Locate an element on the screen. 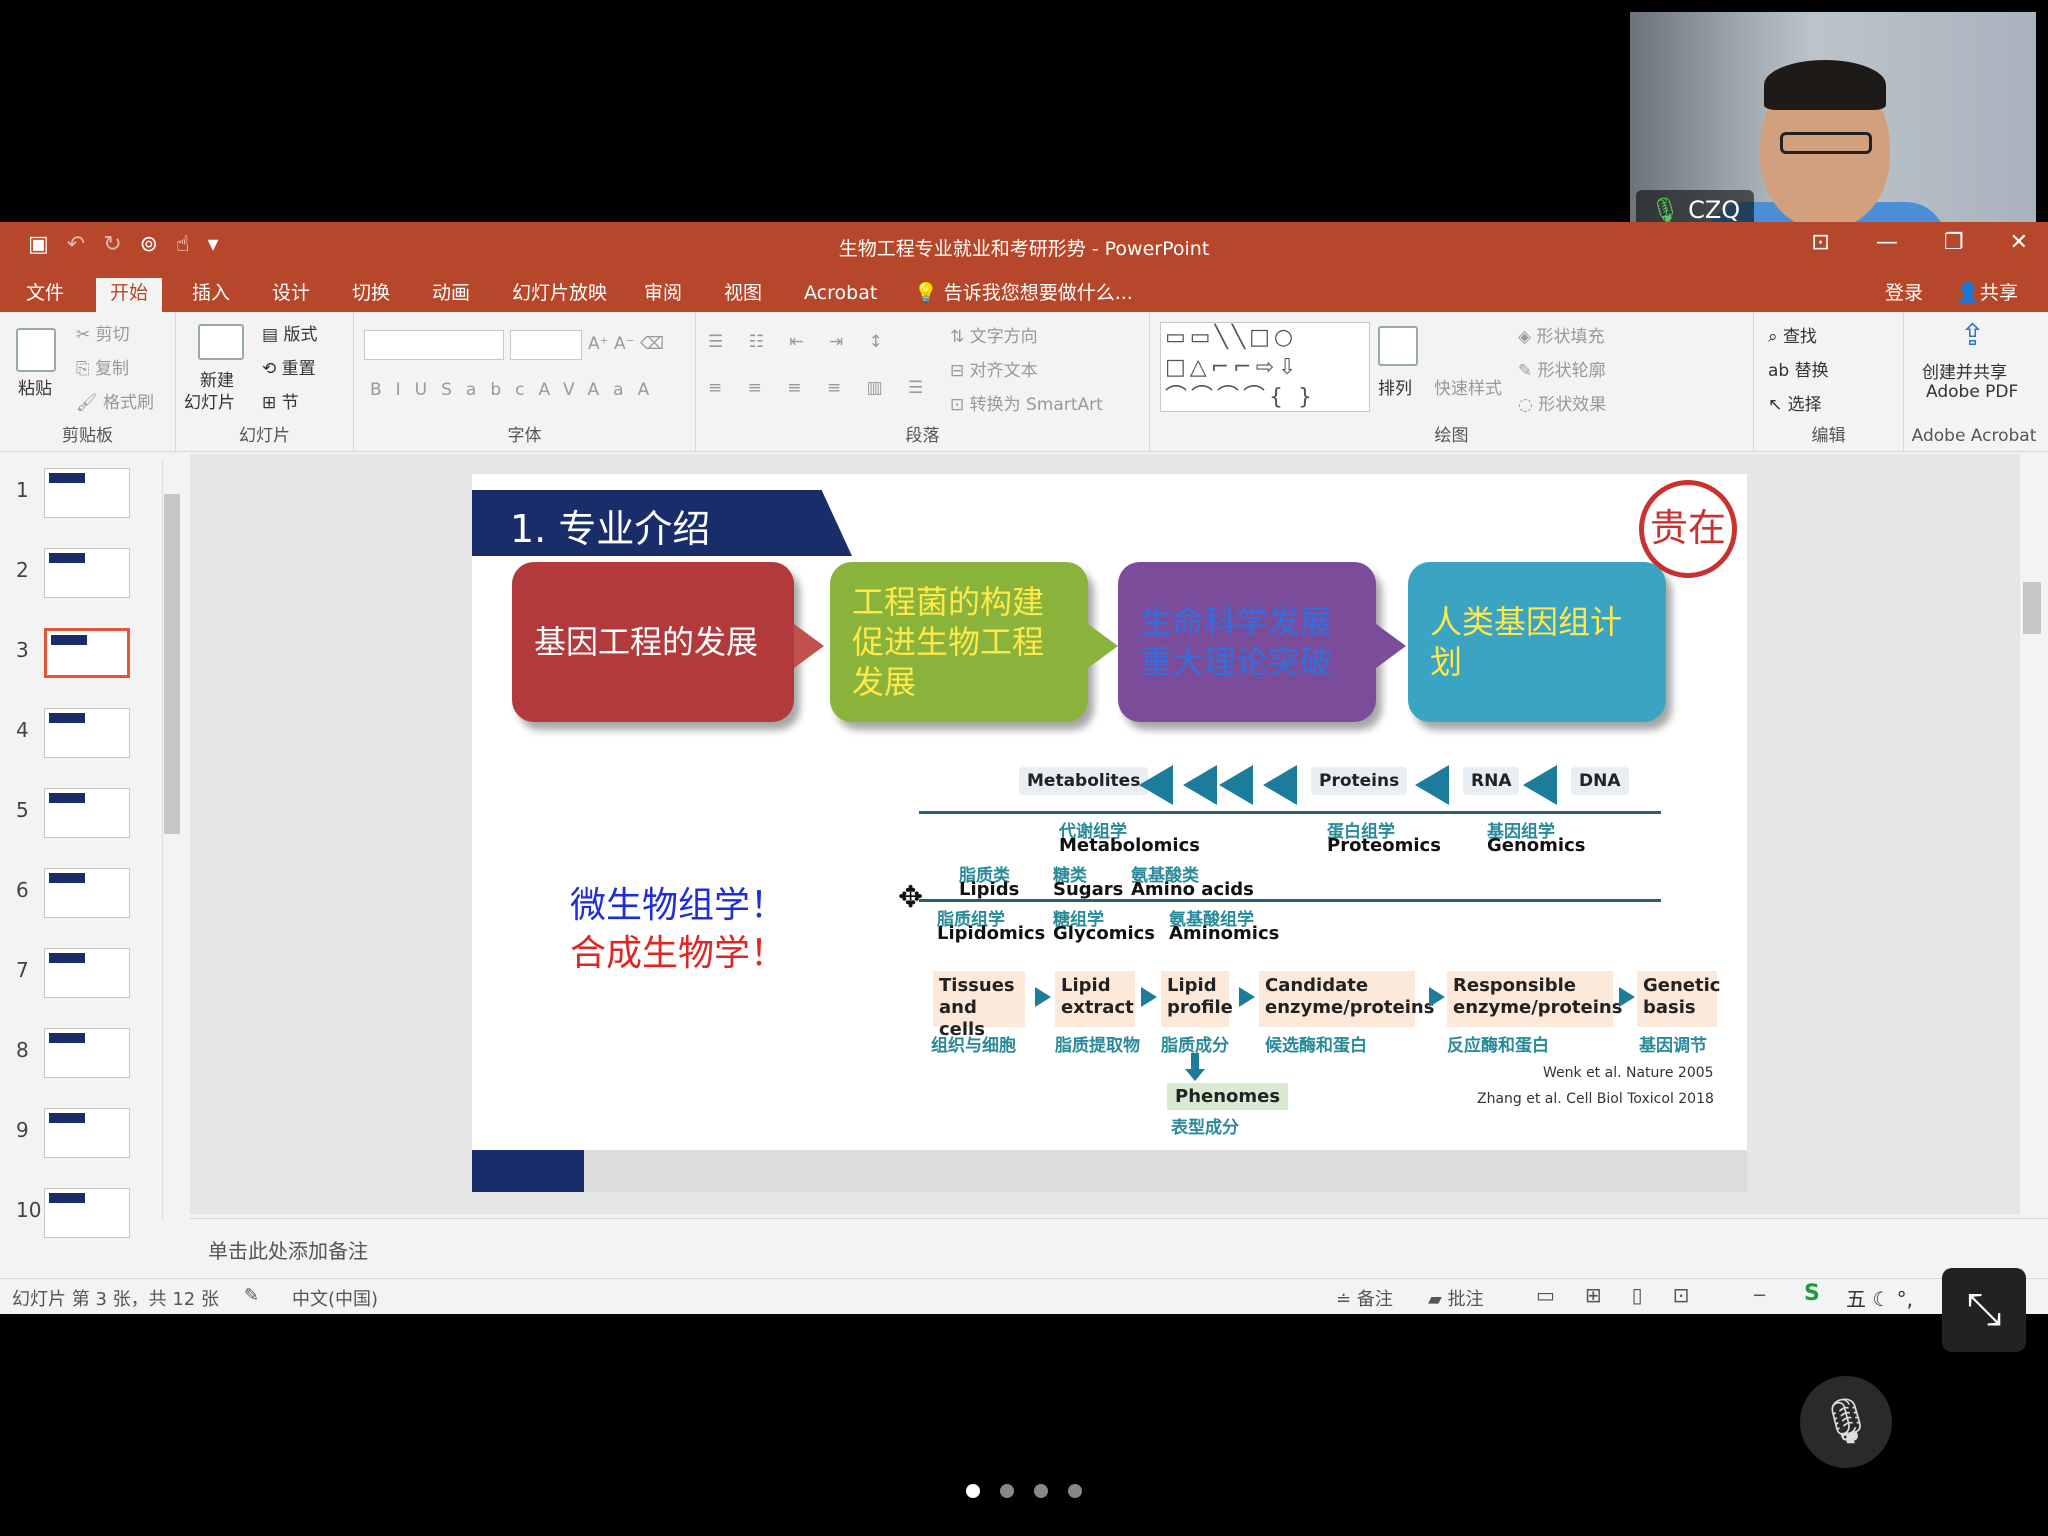 The width and height of the screenshot is (2048, 1536). paste-button: 粘贴 is located at coordinates (35, 386).